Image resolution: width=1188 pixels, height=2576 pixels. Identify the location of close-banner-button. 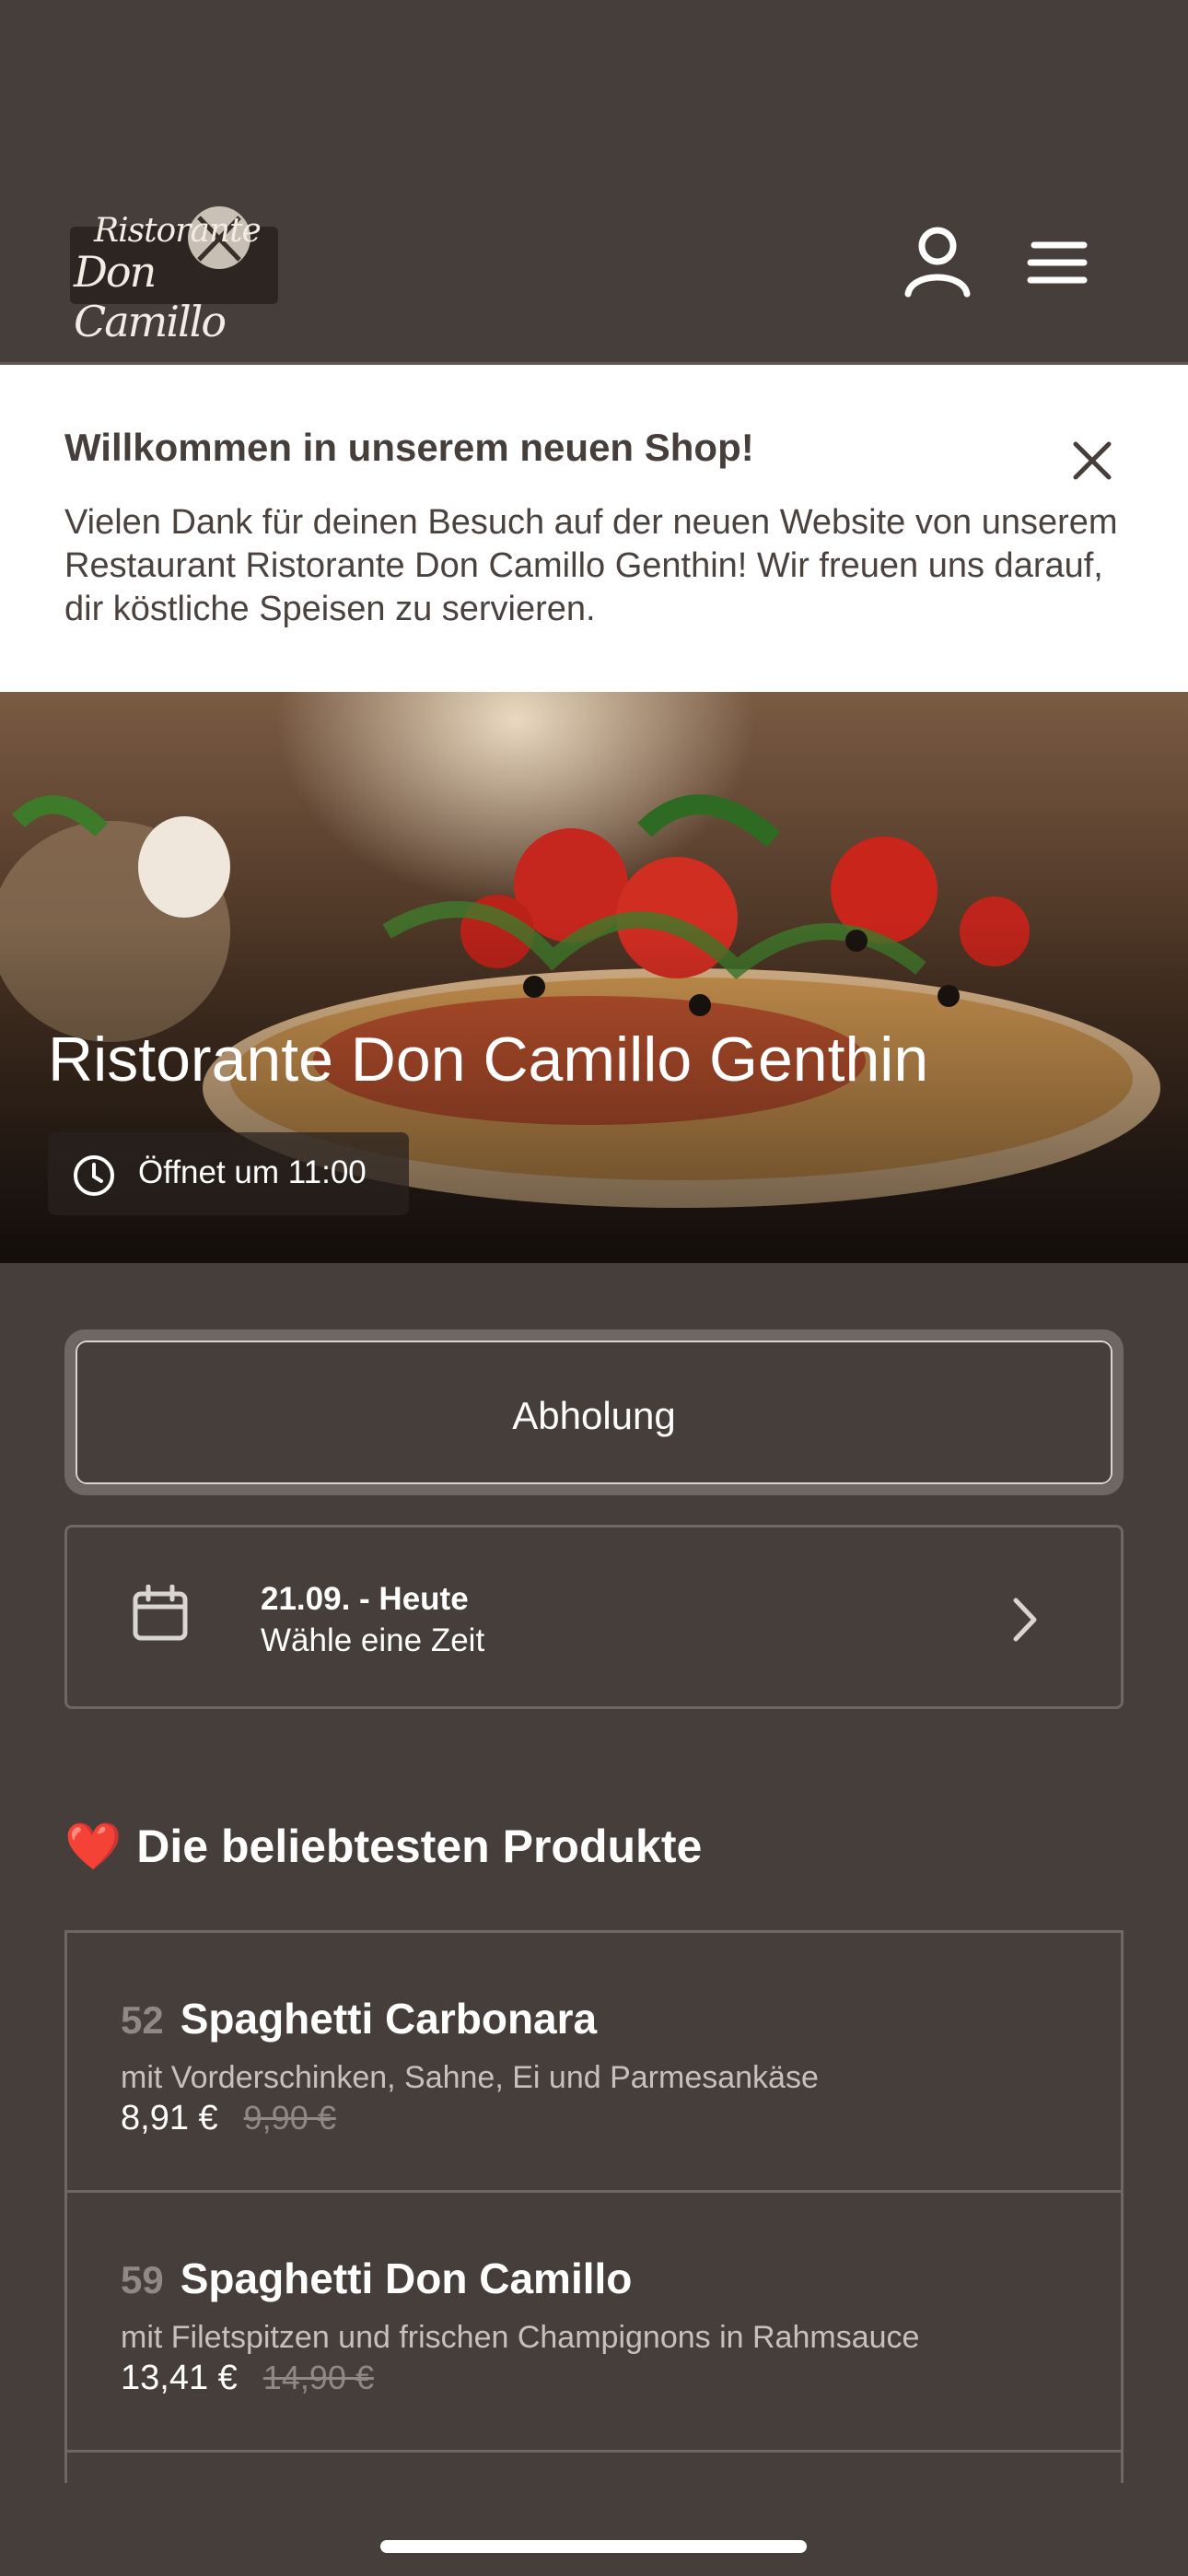
(1092, 460).